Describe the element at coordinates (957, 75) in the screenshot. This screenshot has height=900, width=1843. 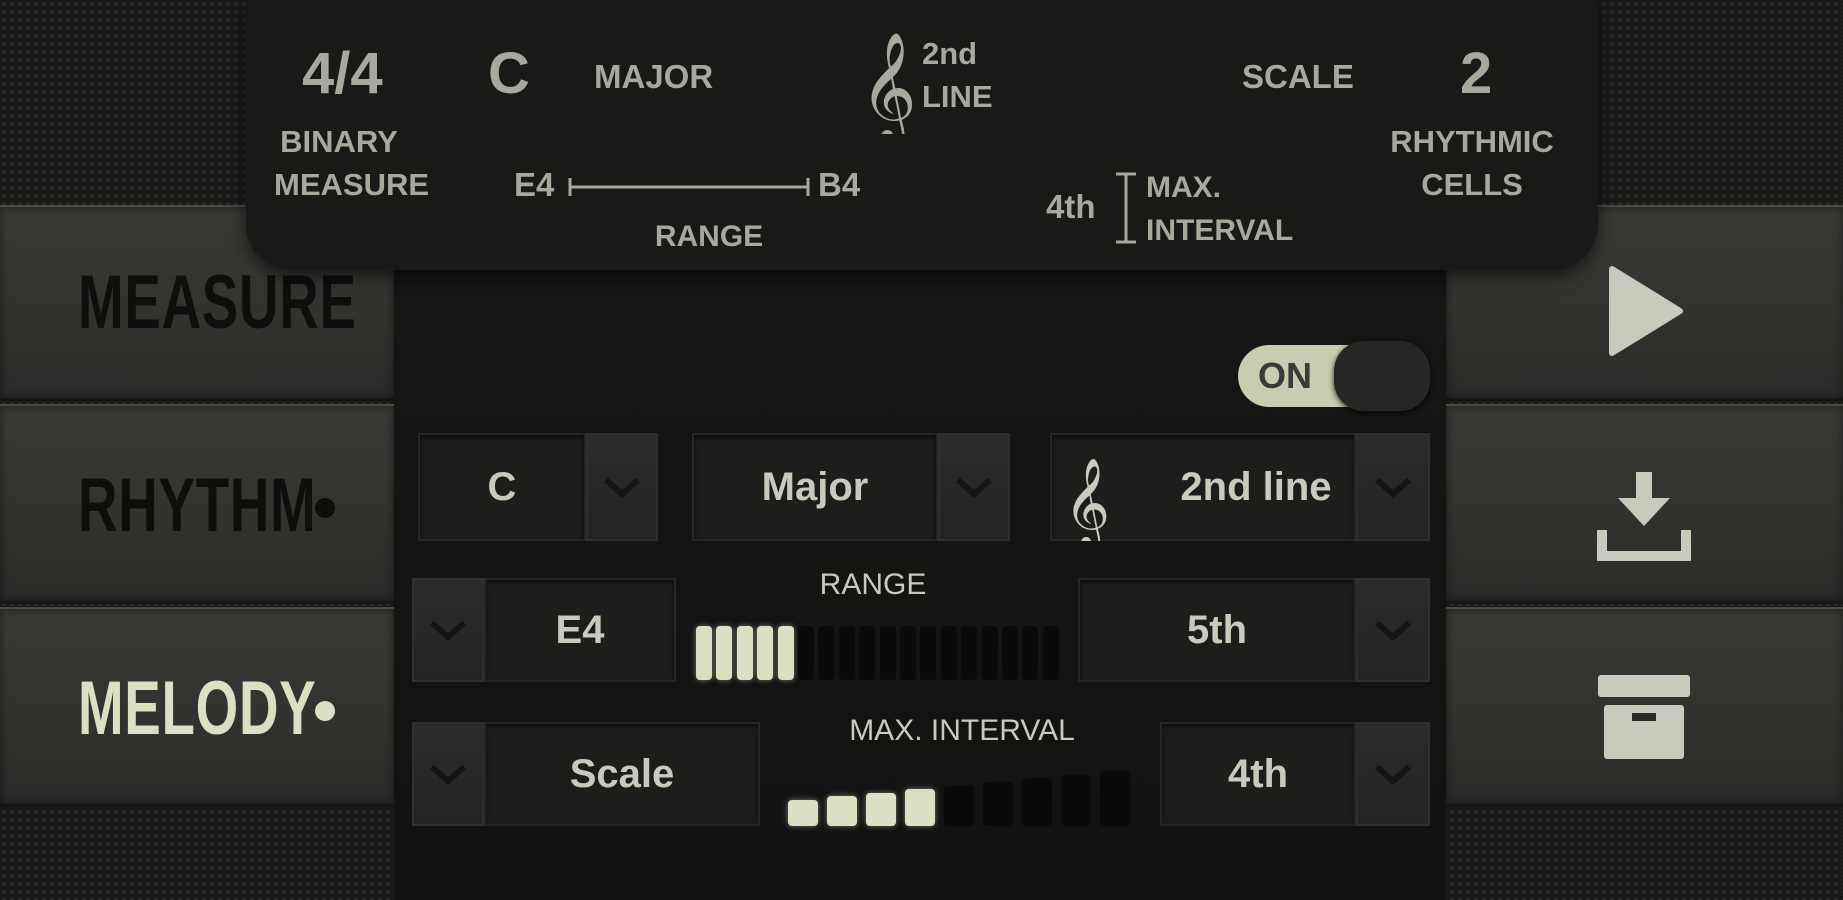
I see `clef-summary: 2nd LINE` at that location.